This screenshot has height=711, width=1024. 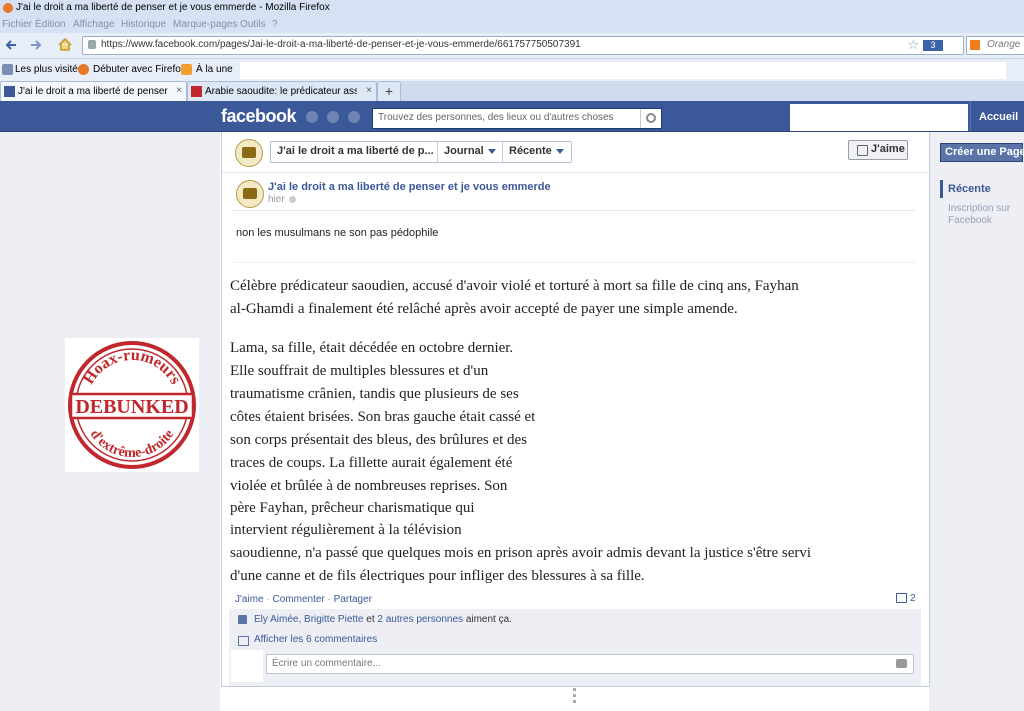 What do you see at coordinates (49, 69) in the screenshot?
I see `bookmark-most-visited: Les plus visités` at bounding box center [49, 69].